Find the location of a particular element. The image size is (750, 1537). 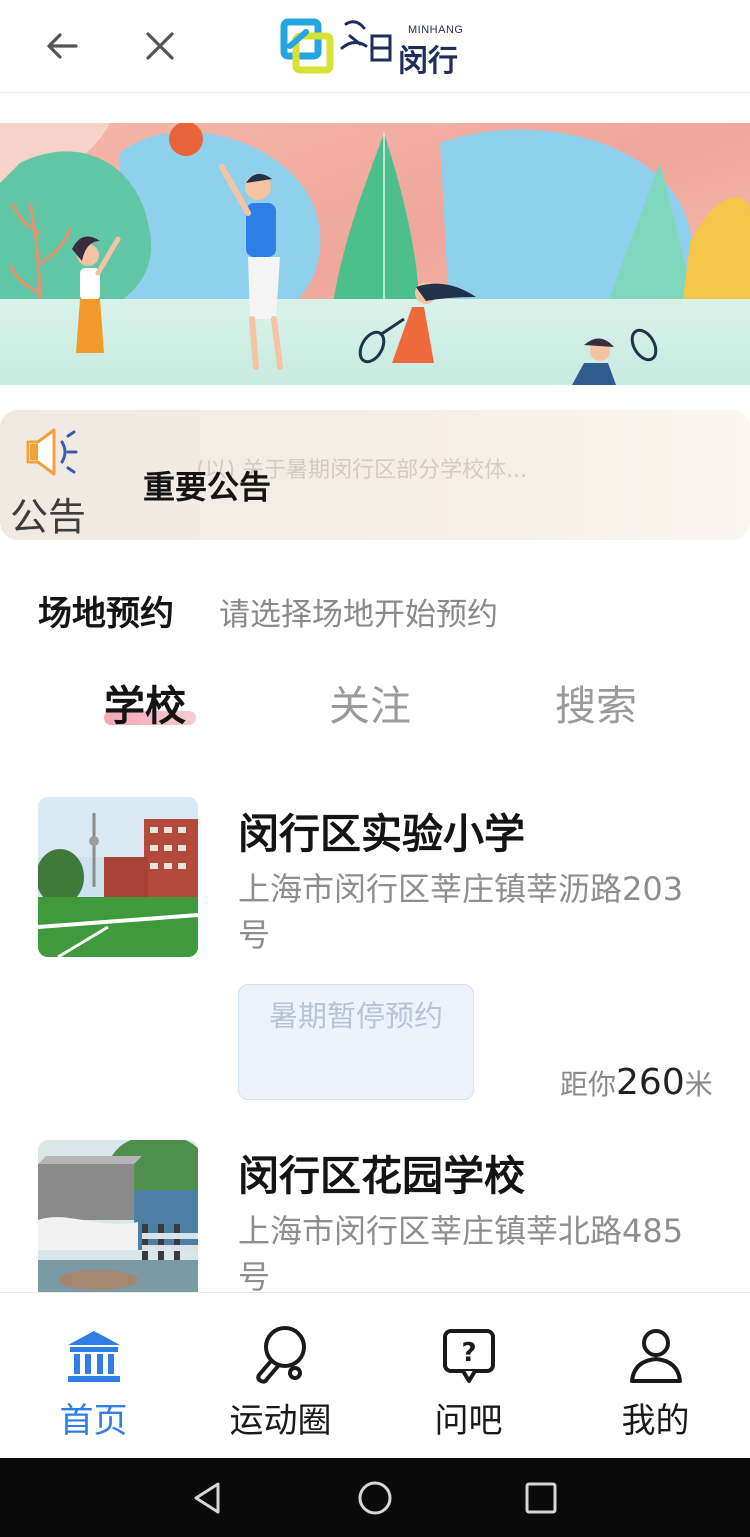

speaker-icon is located at coordinates (52, 452).